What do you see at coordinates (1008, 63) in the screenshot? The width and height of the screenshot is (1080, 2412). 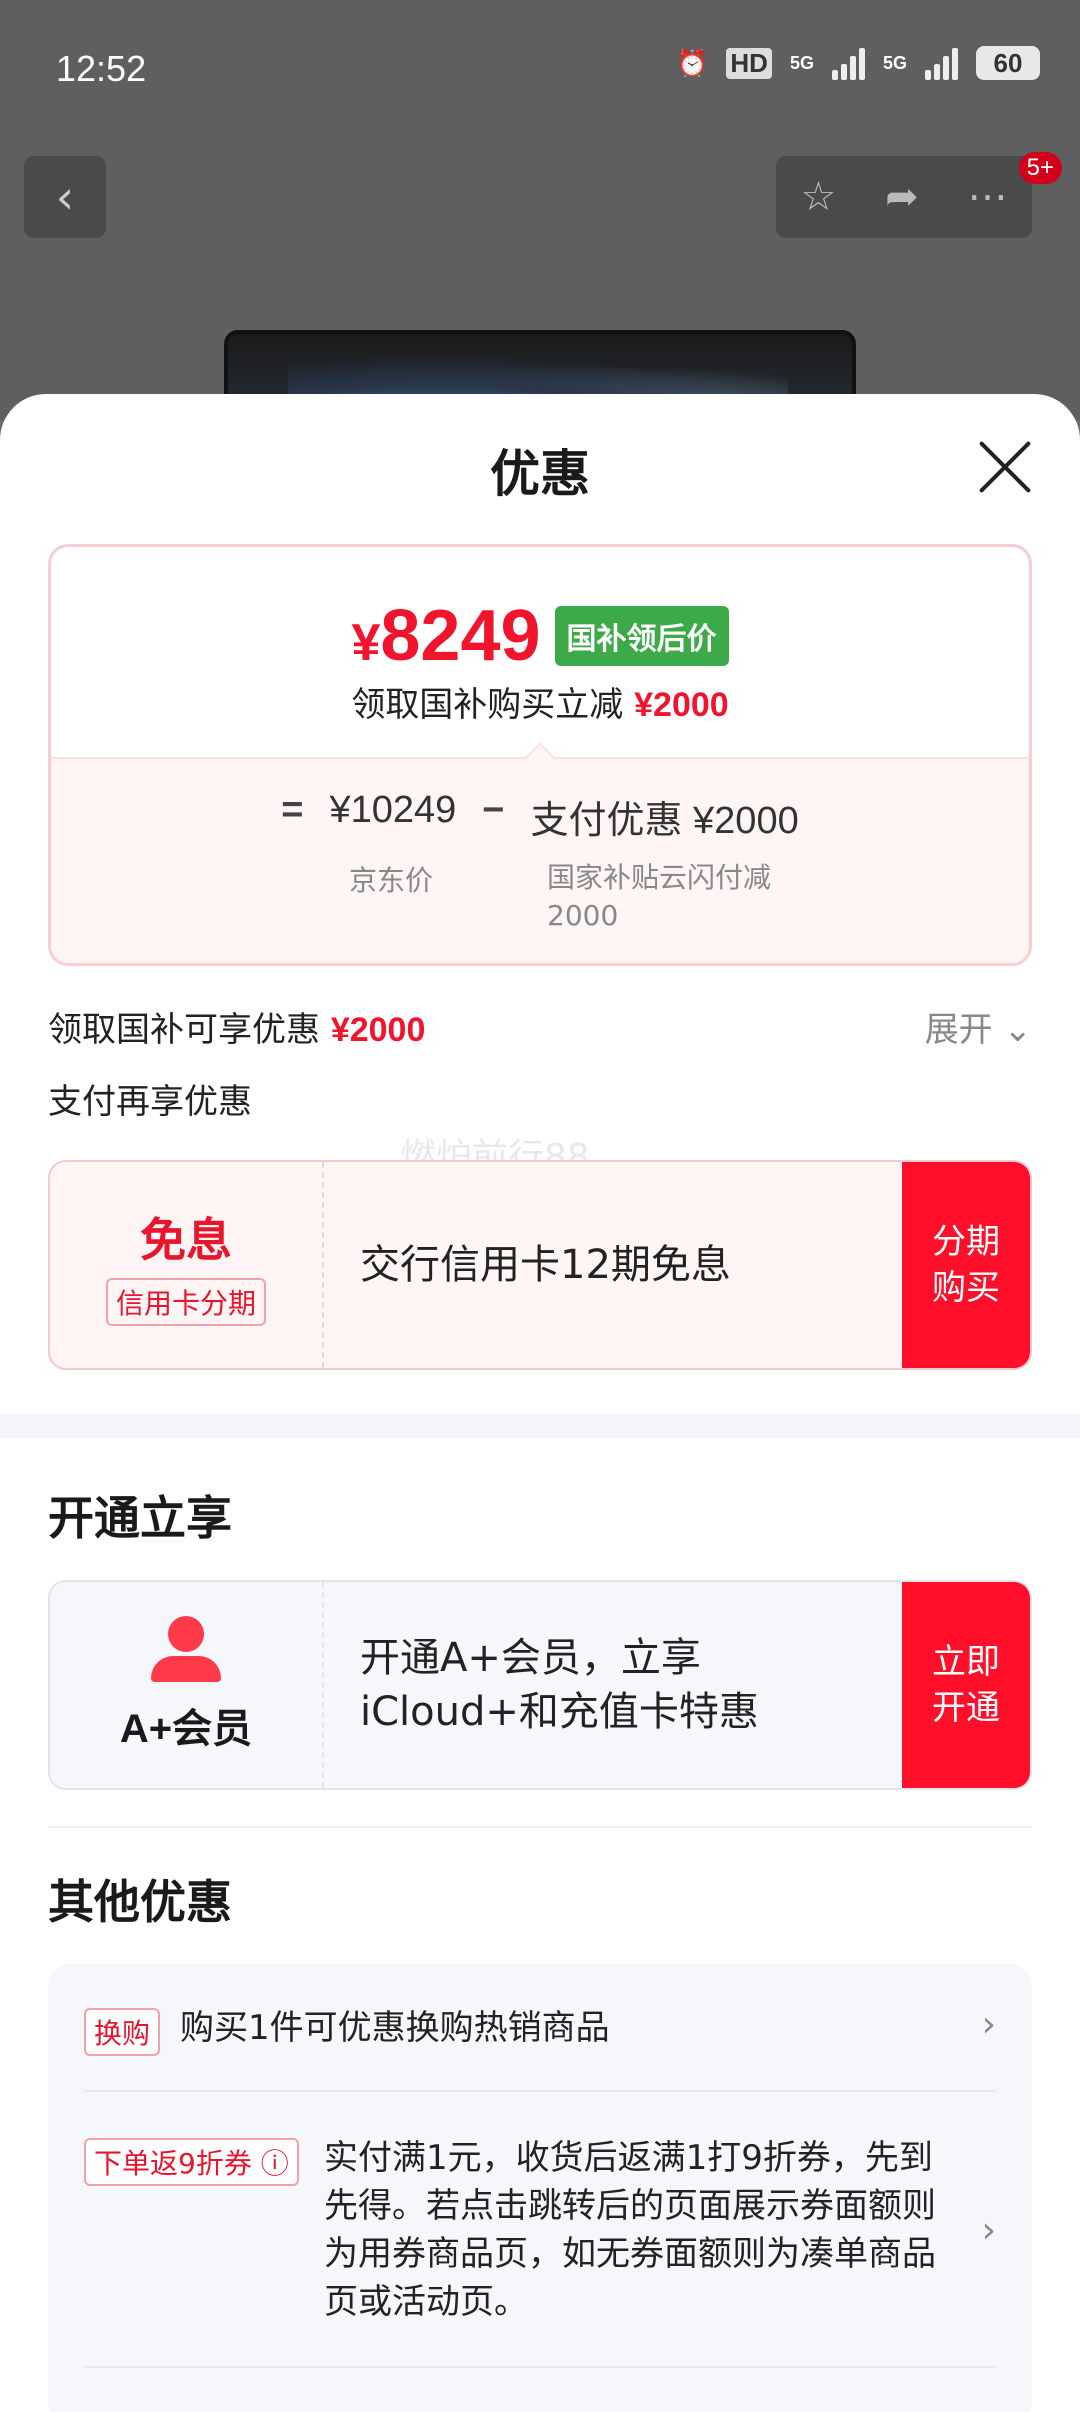 I see `battery-icon: 60` at bounding box center [1008, 63].